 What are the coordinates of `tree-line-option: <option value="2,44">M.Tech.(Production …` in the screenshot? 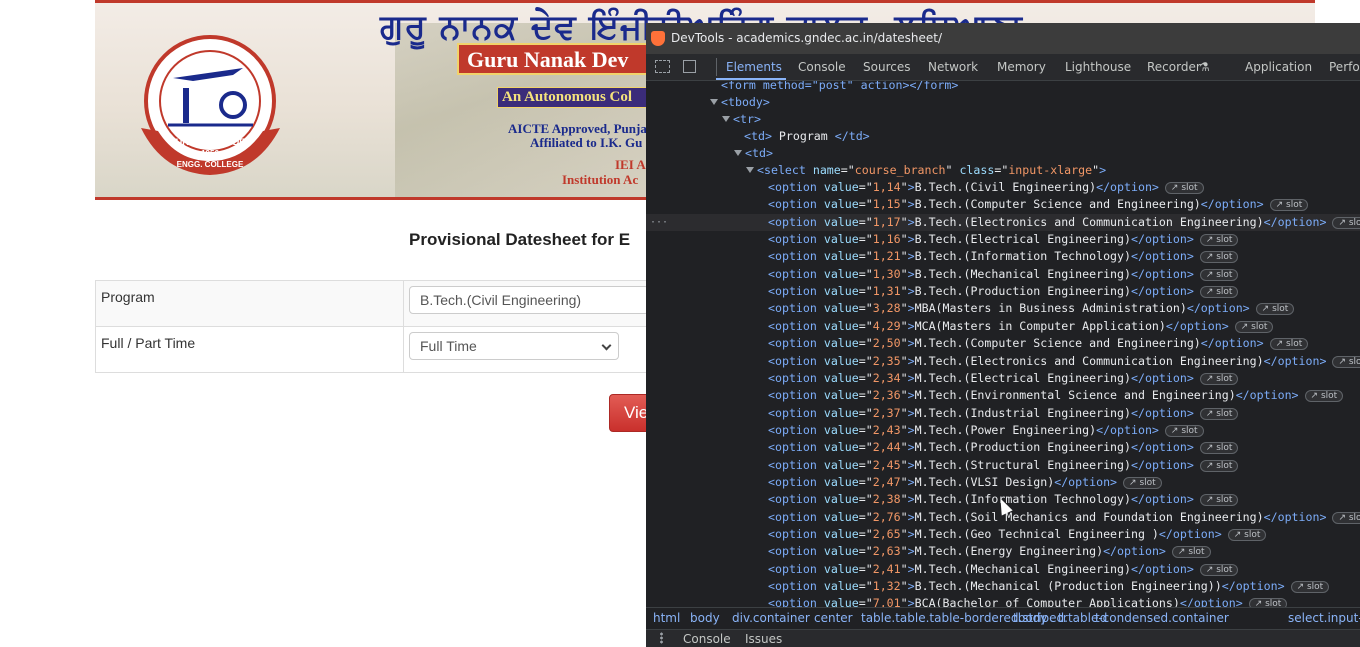 It's located at (1003, 447).